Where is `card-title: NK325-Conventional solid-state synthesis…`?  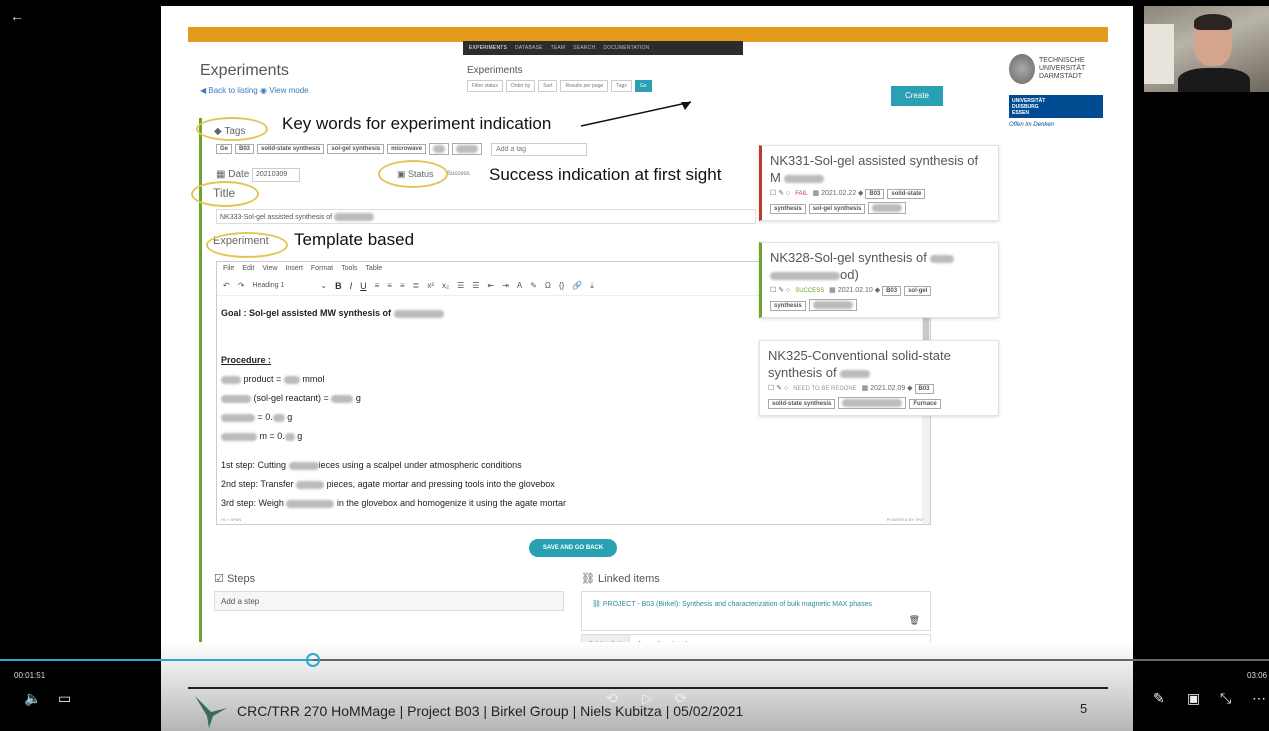 card-title: NK325-Conventional solid-state synthesis… is located at coordinates (859, 364).